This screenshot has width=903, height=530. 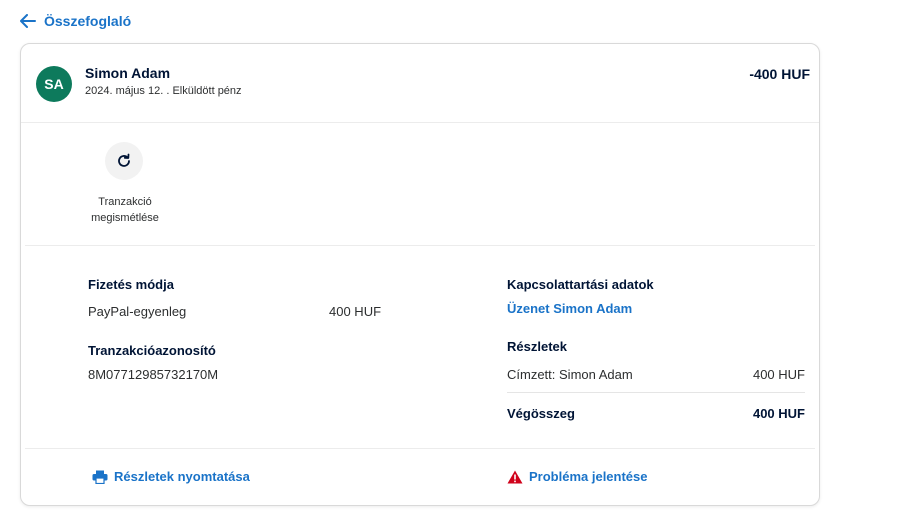 I want to click on avatar: SA, so click(x=54, y=84).